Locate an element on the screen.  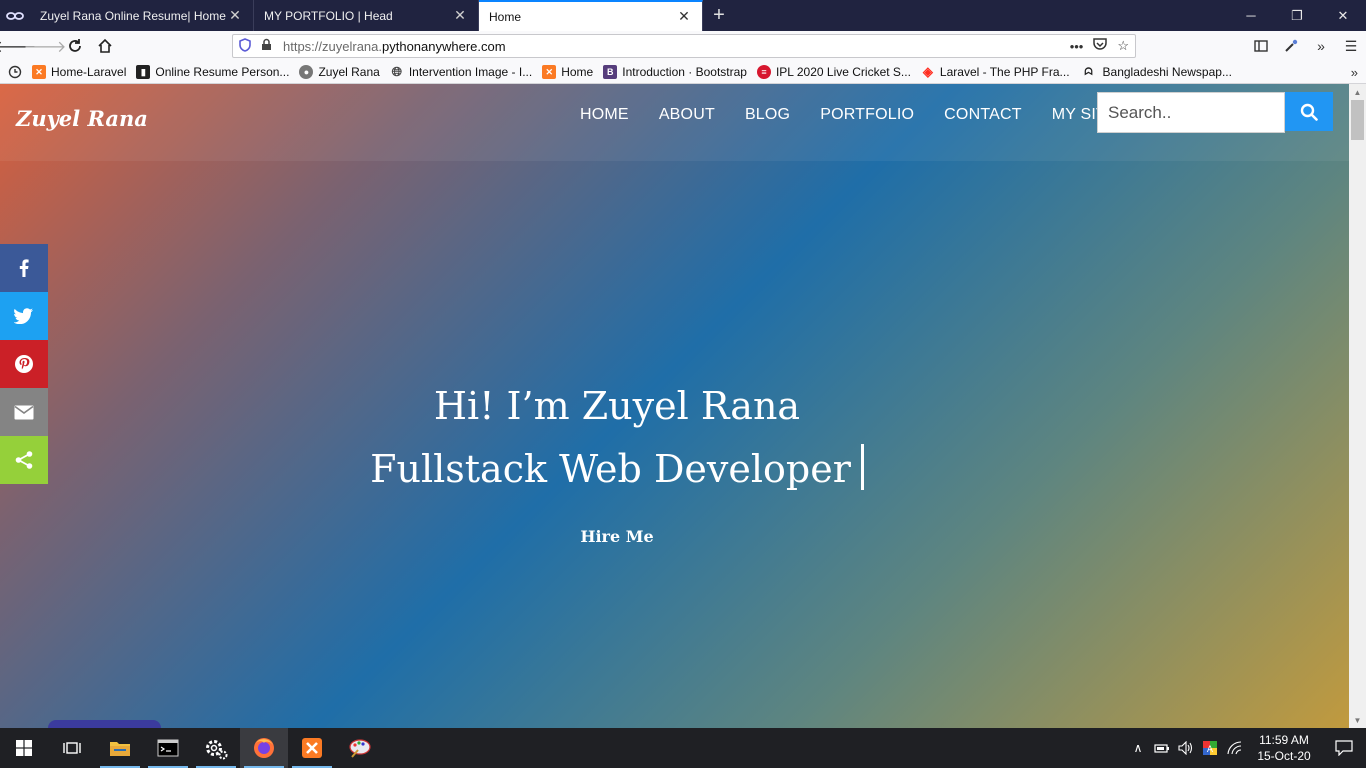
cricket-icon: ≡ is located at coordinates (763, 72).